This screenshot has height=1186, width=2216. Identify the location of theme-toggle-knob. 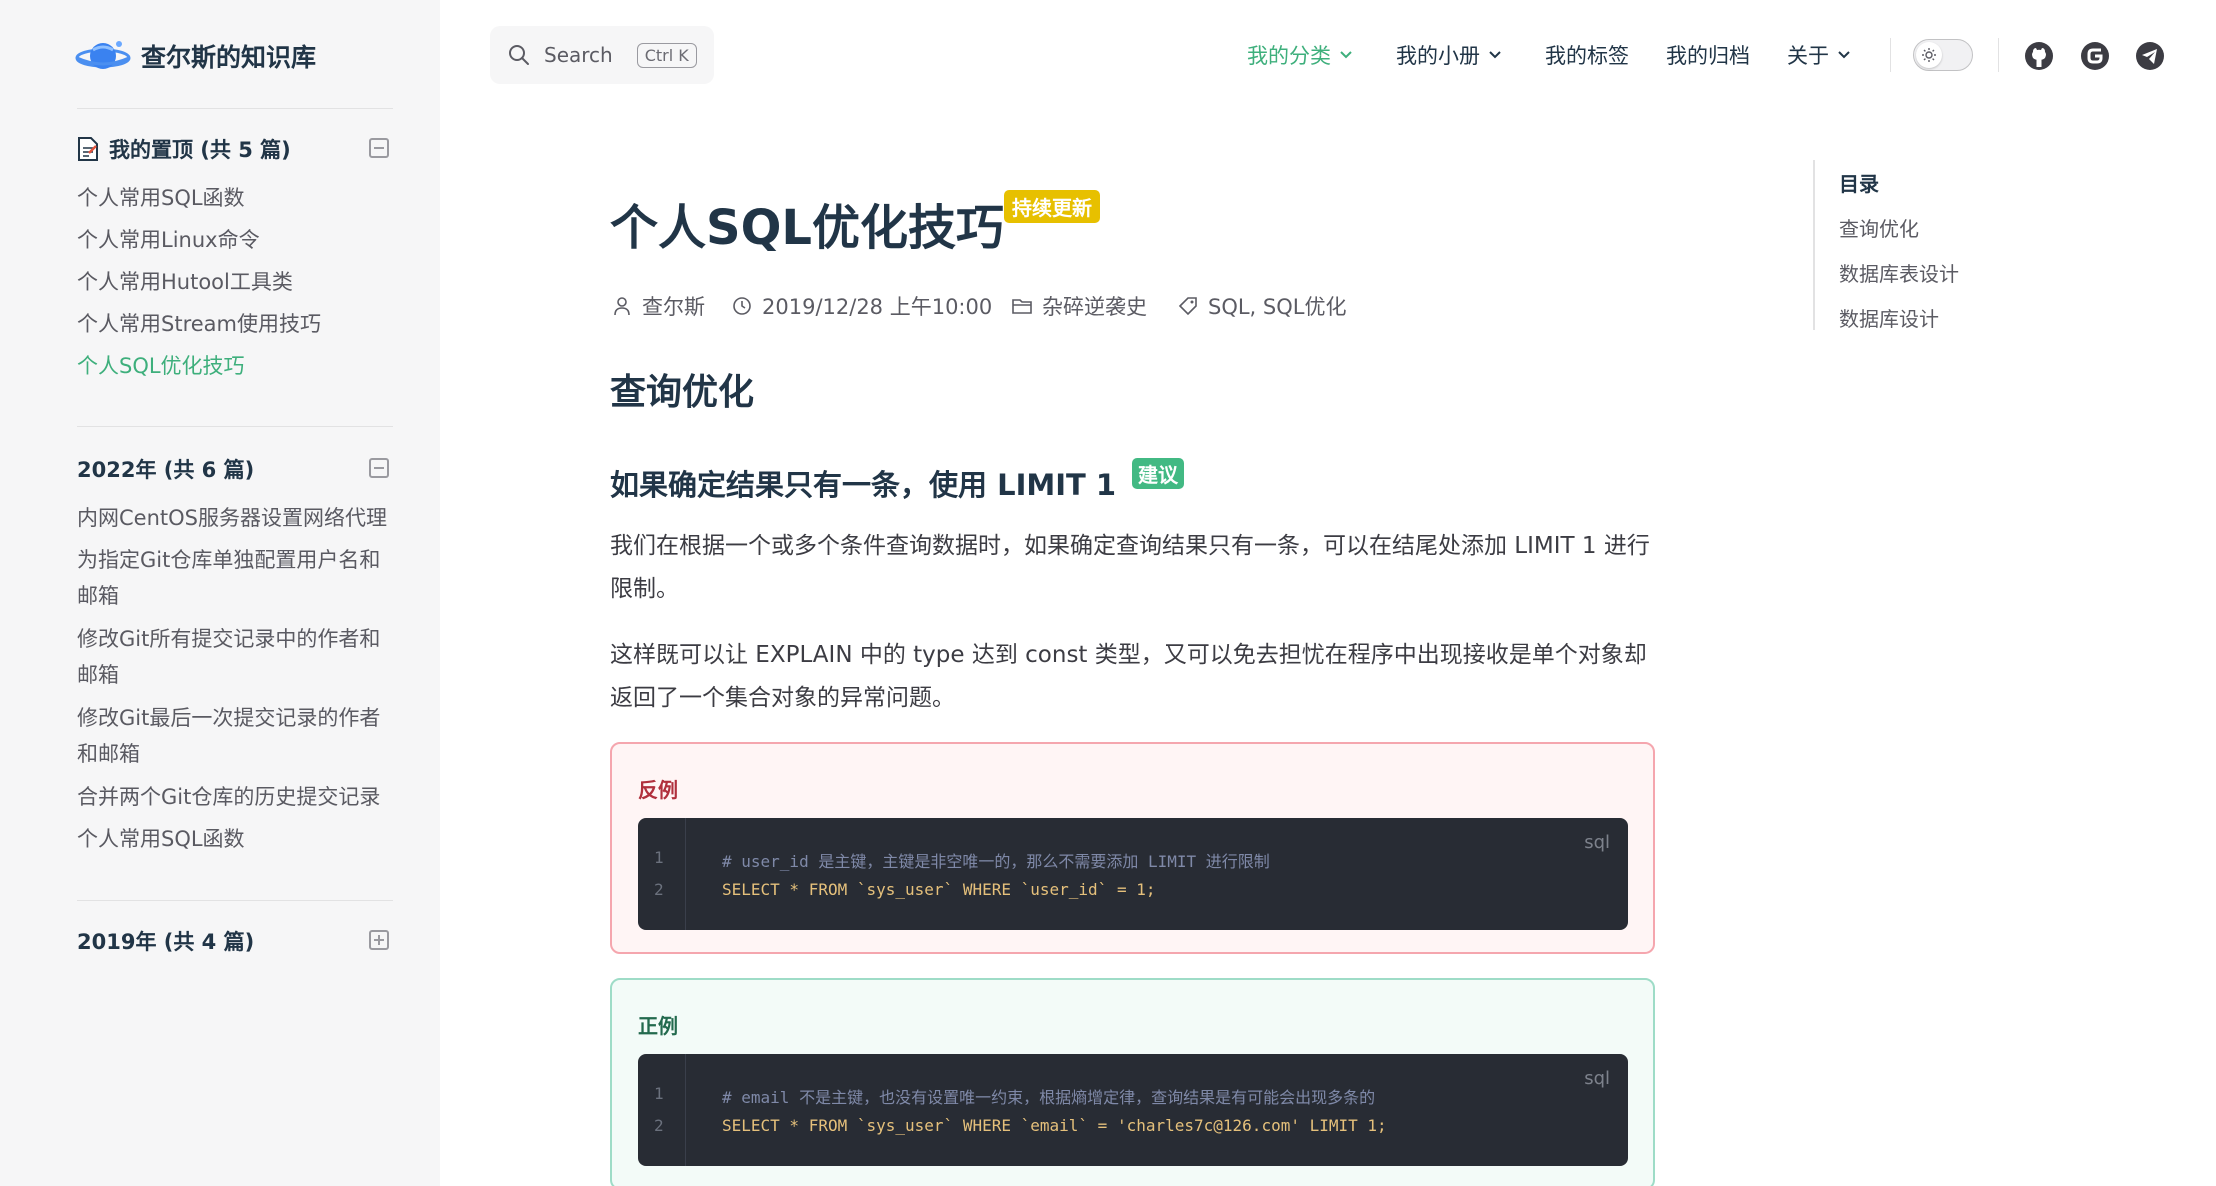
(1929, 55).